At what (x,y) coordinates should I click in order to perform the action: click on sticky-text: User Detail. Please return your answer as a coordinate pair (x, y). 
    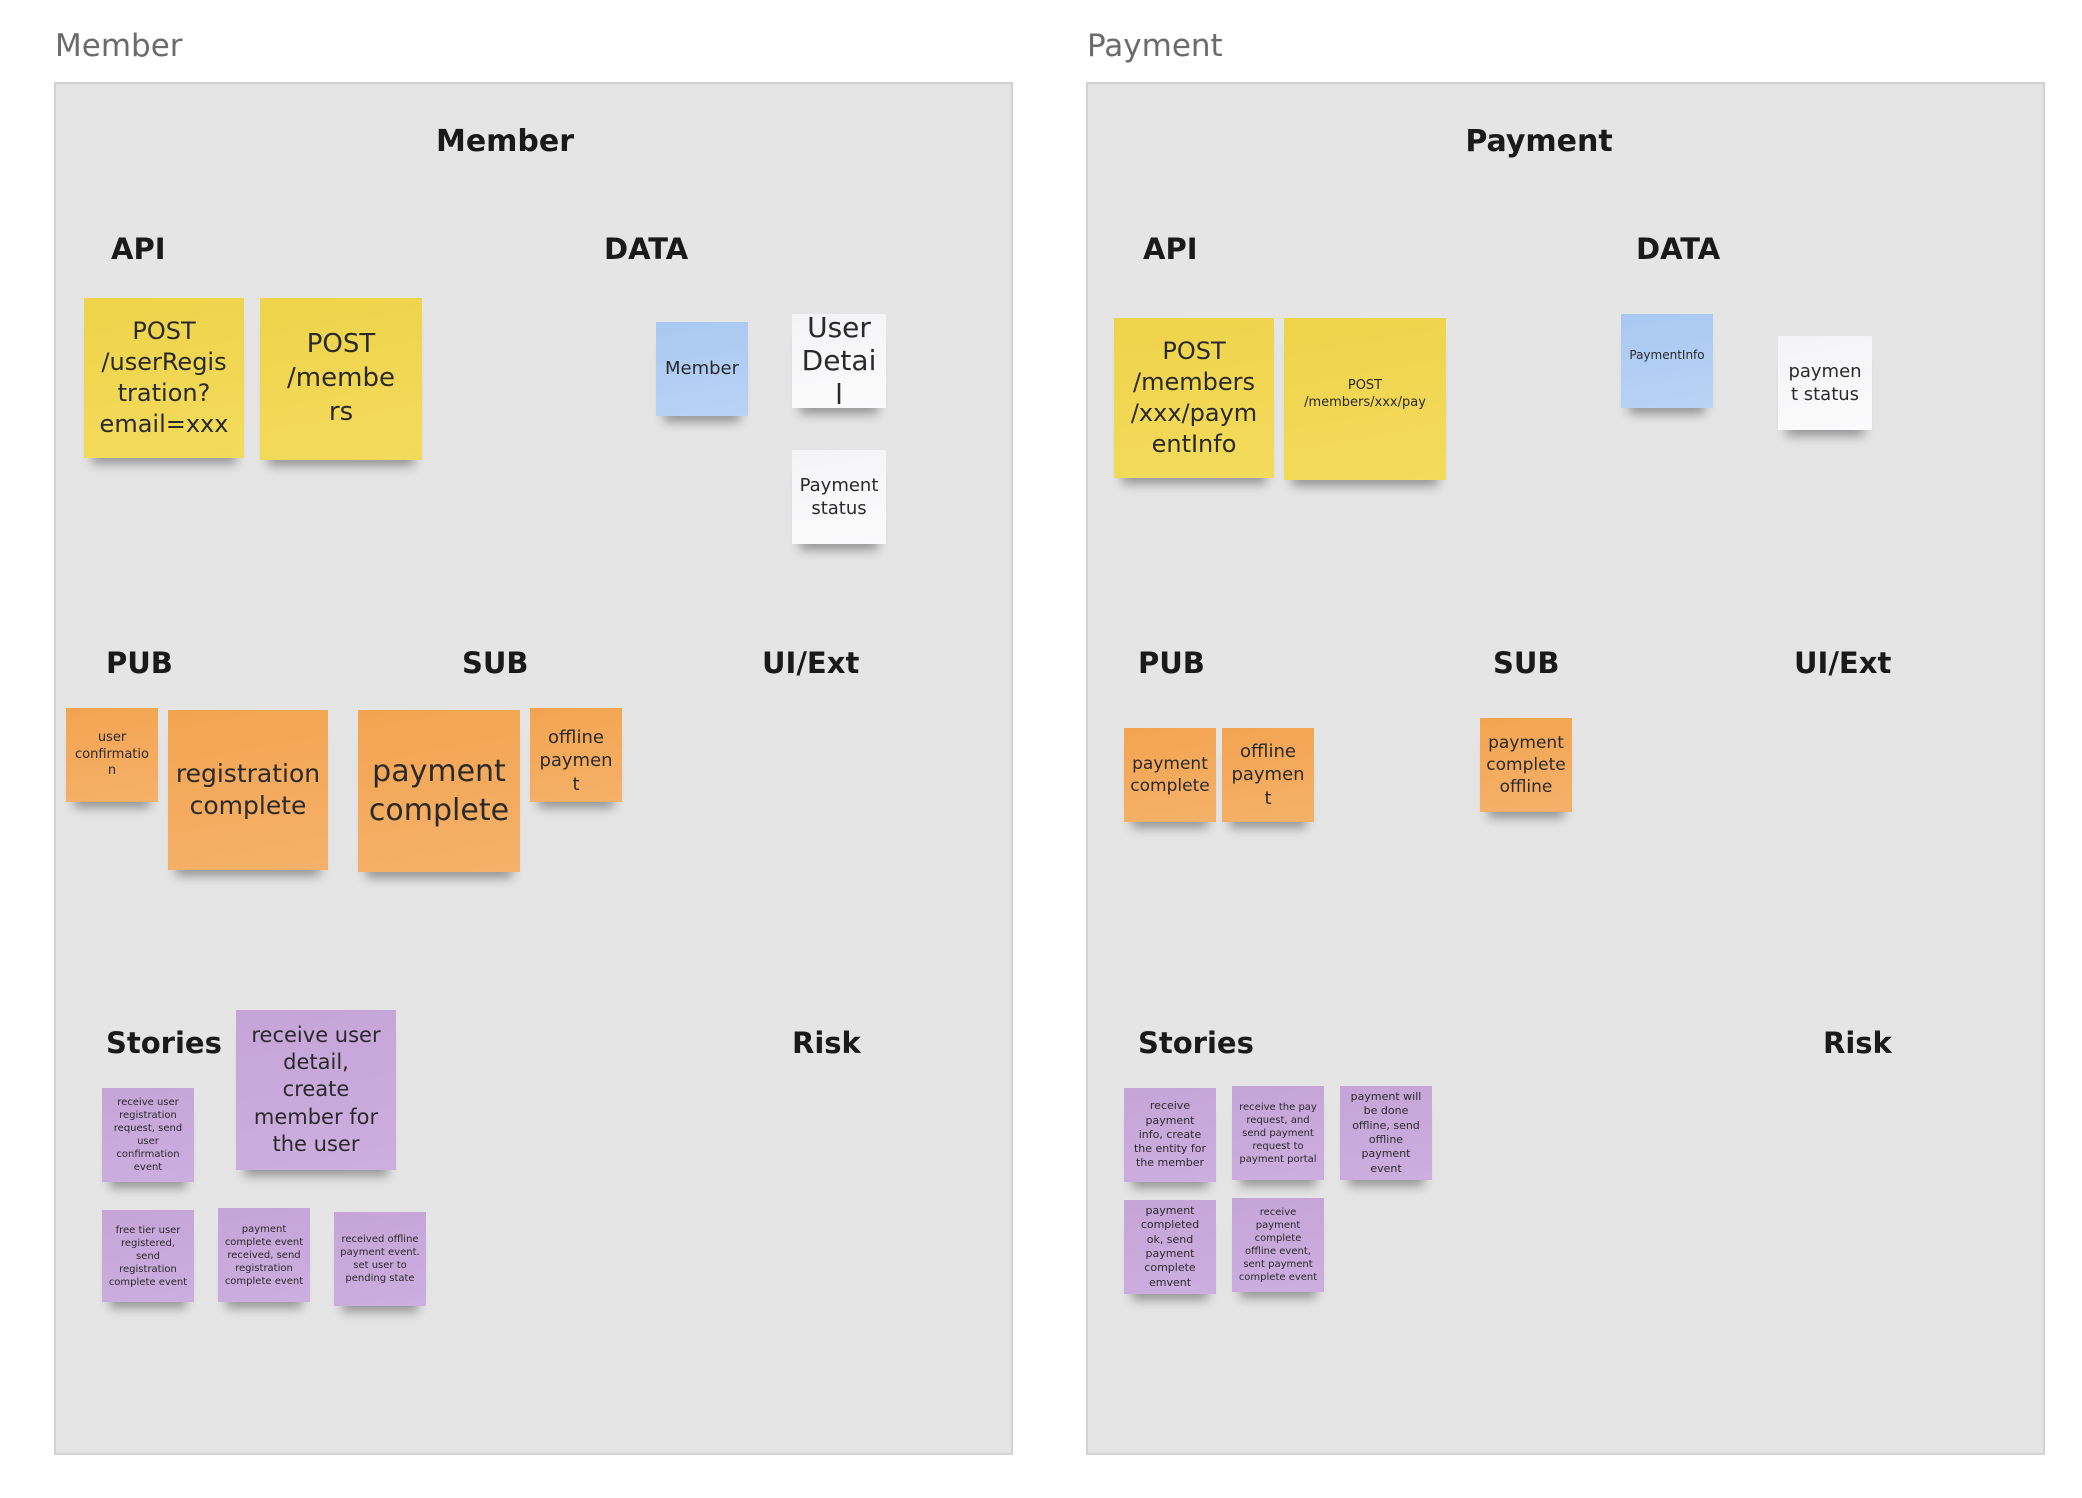
    Looking at the image, I should click on (839, 360).